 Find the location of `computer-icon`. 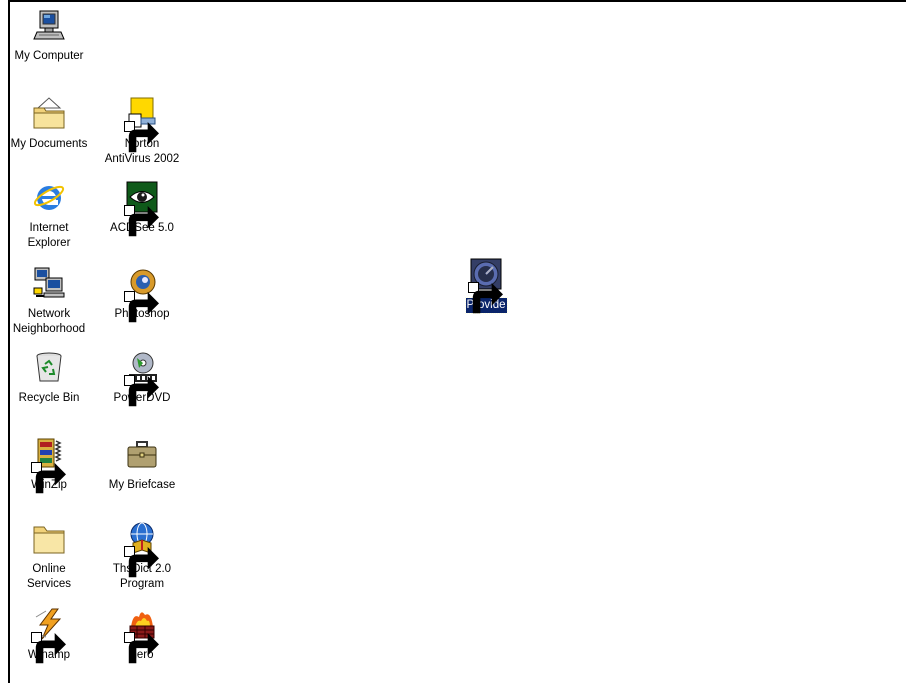

computer-icon is located at coordinates (49, 25).